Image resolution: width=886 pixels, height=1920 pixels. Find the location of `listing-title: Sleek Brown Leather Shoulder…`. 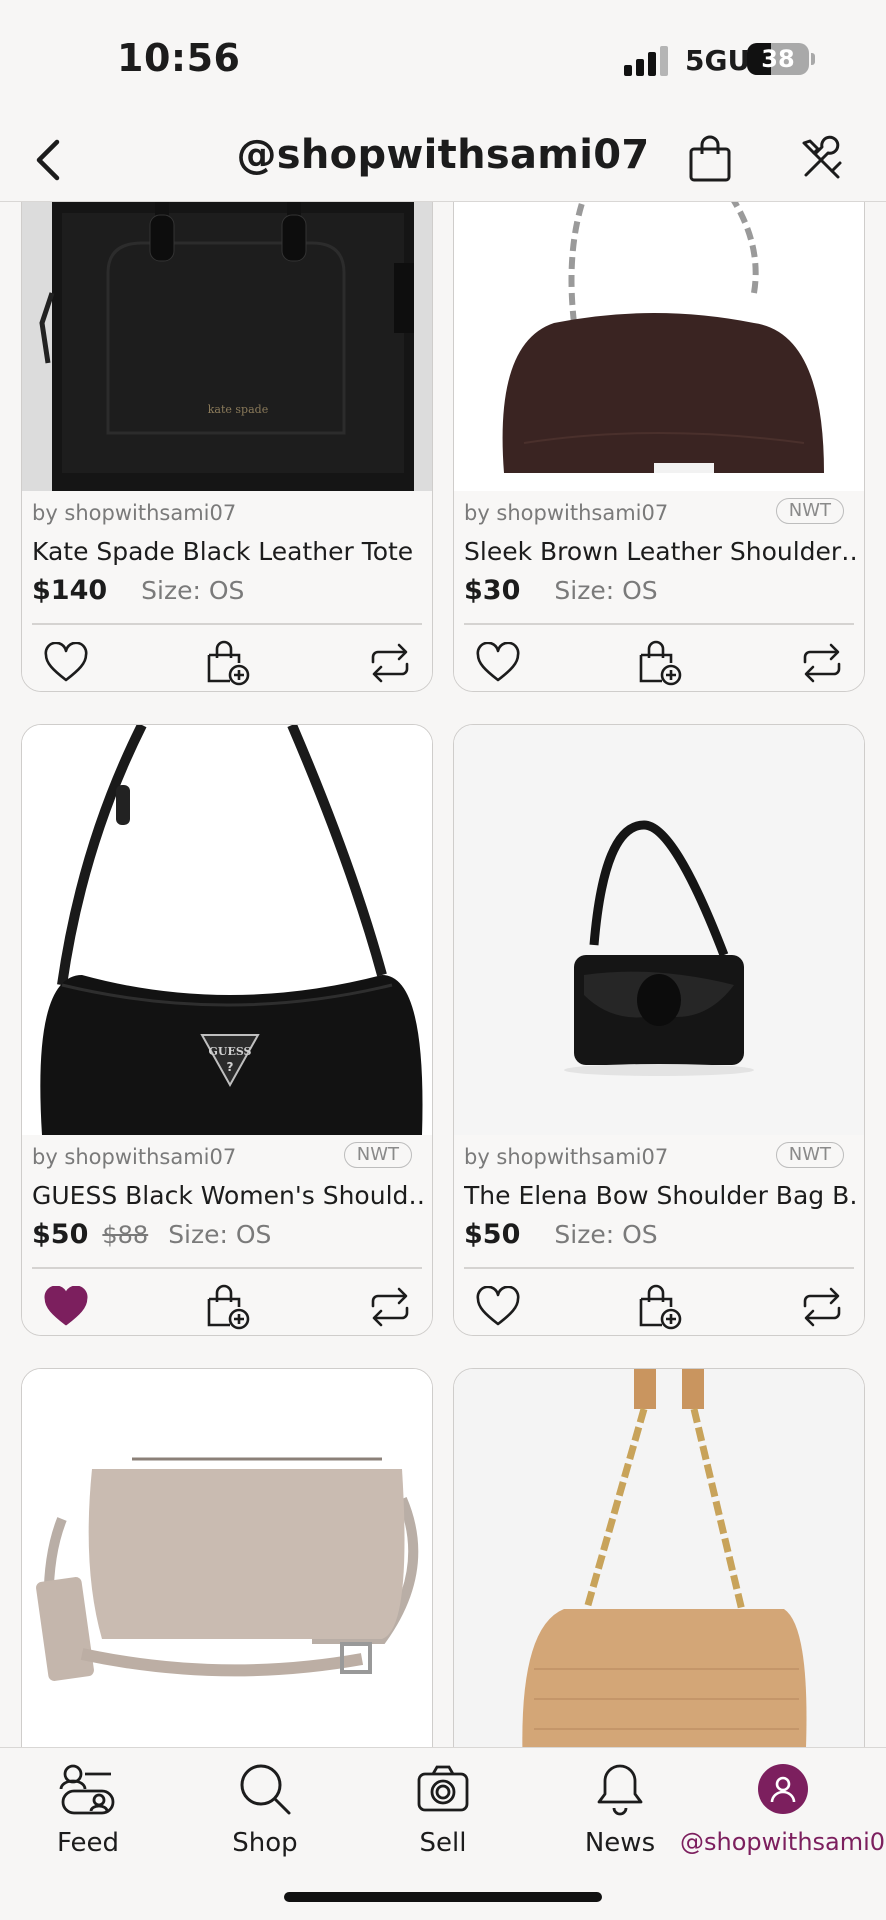

listing-title: Sleek Brown Leather Shoulder… is located at coordinates (660, 551).